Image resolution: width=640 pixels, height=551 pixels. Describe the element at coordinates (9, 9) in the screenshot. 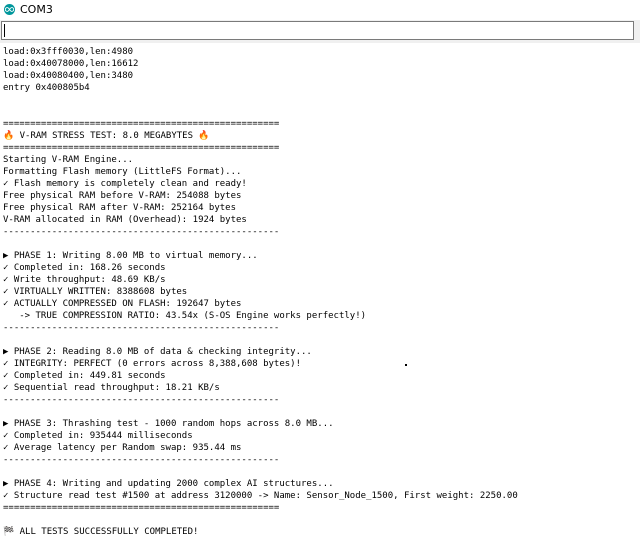

I see `arduino-logo-icon` at that location.